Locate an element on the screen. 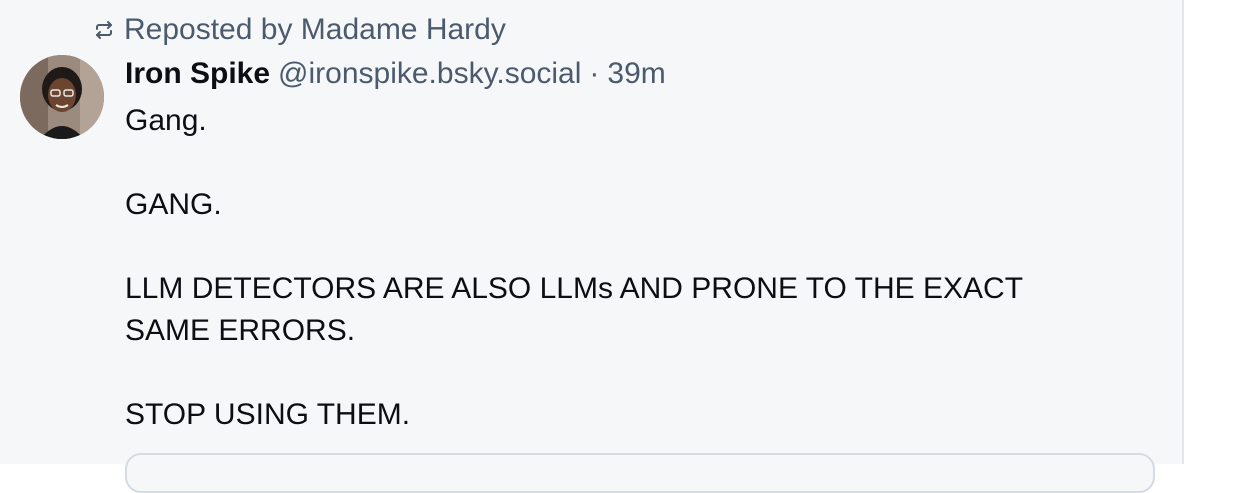 This screenshot has width=1238, height=493. post-line: Gang. is located at coordinates (166, 120).